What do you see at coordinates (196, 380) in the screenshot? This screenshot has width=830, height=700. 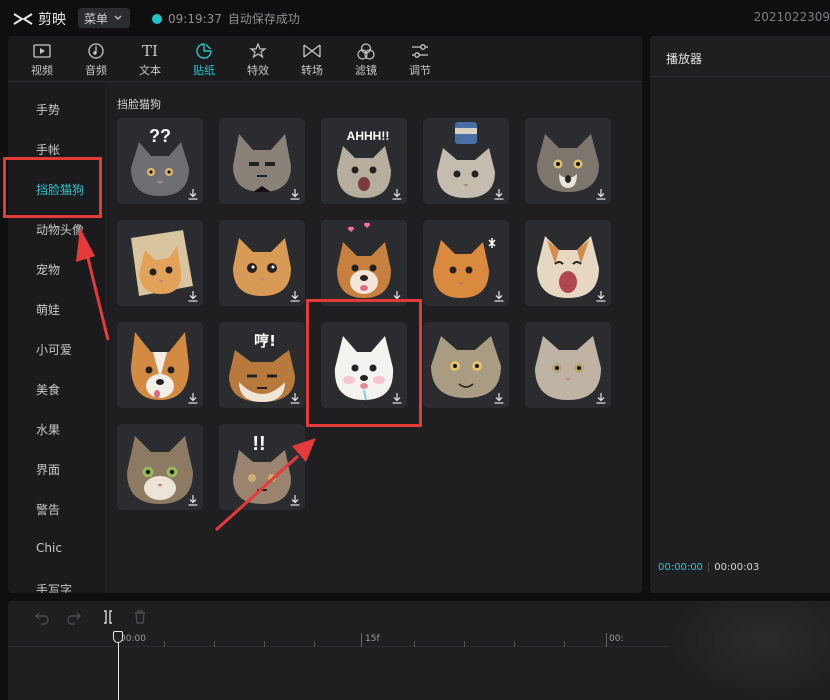 I see `annotation-arrows` at bounding box center [196, 380].